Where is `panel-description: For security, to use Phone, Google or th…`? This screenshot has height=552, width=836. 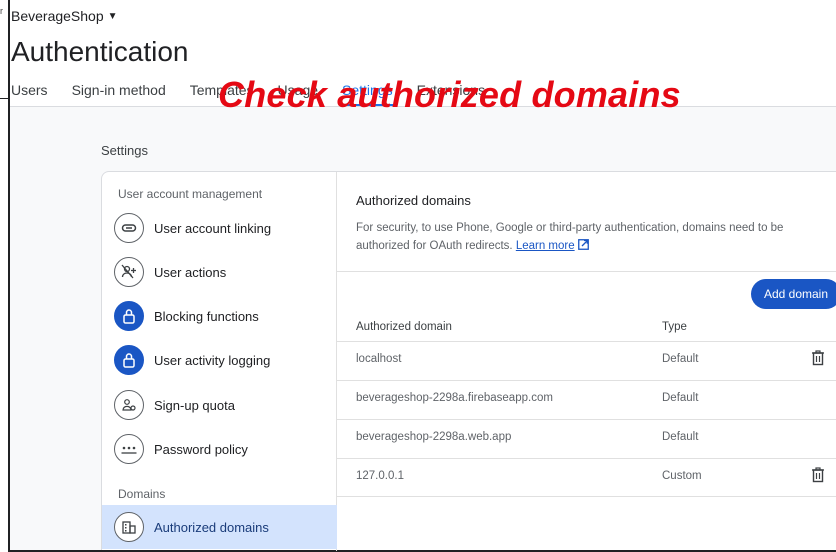
panel-description: For security, to use Phone, Google or th… is located at coordinates (596, 237).